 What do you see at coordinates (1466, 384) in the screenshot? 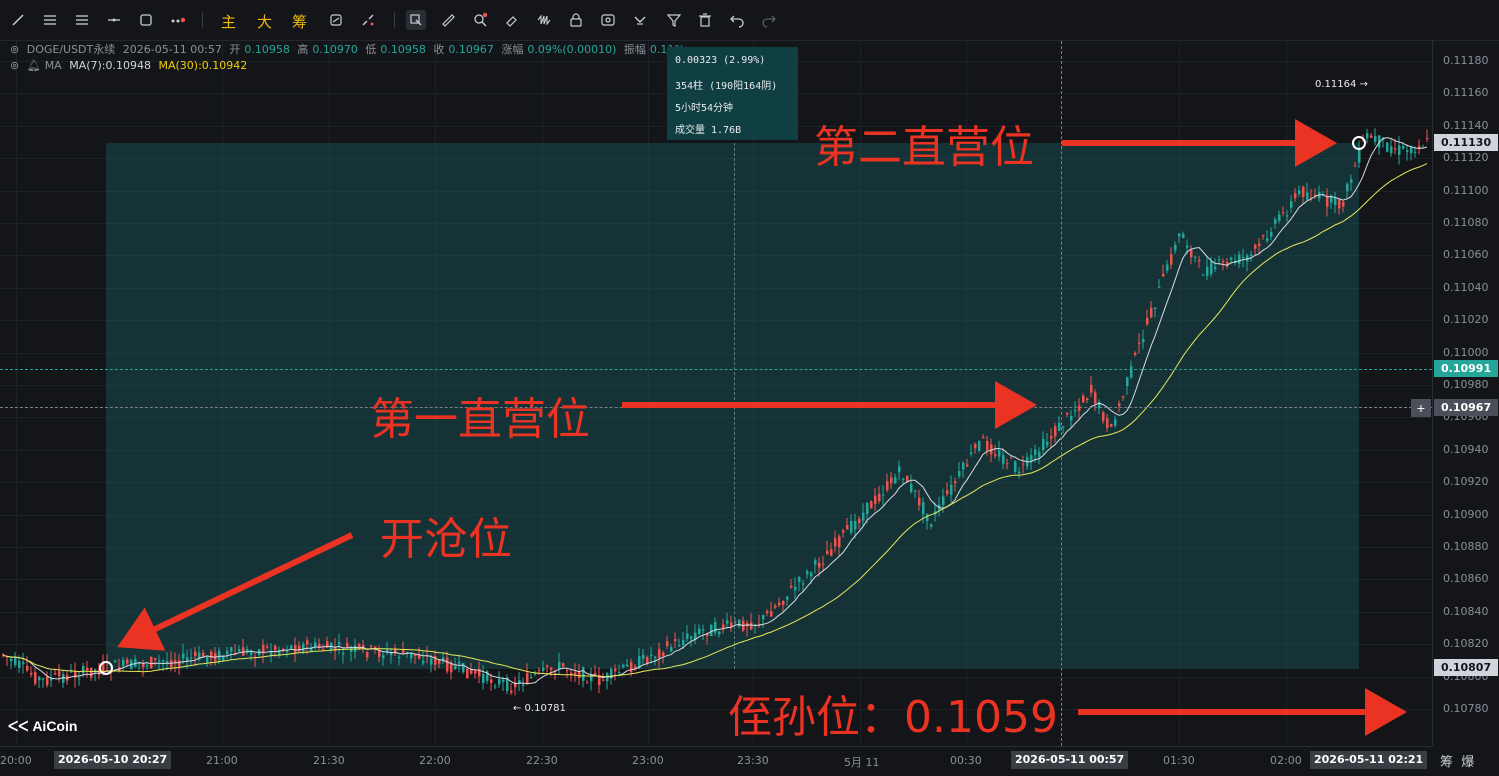
I see `price-axis-label: 0.10980` at bounding box center [1466, 384].